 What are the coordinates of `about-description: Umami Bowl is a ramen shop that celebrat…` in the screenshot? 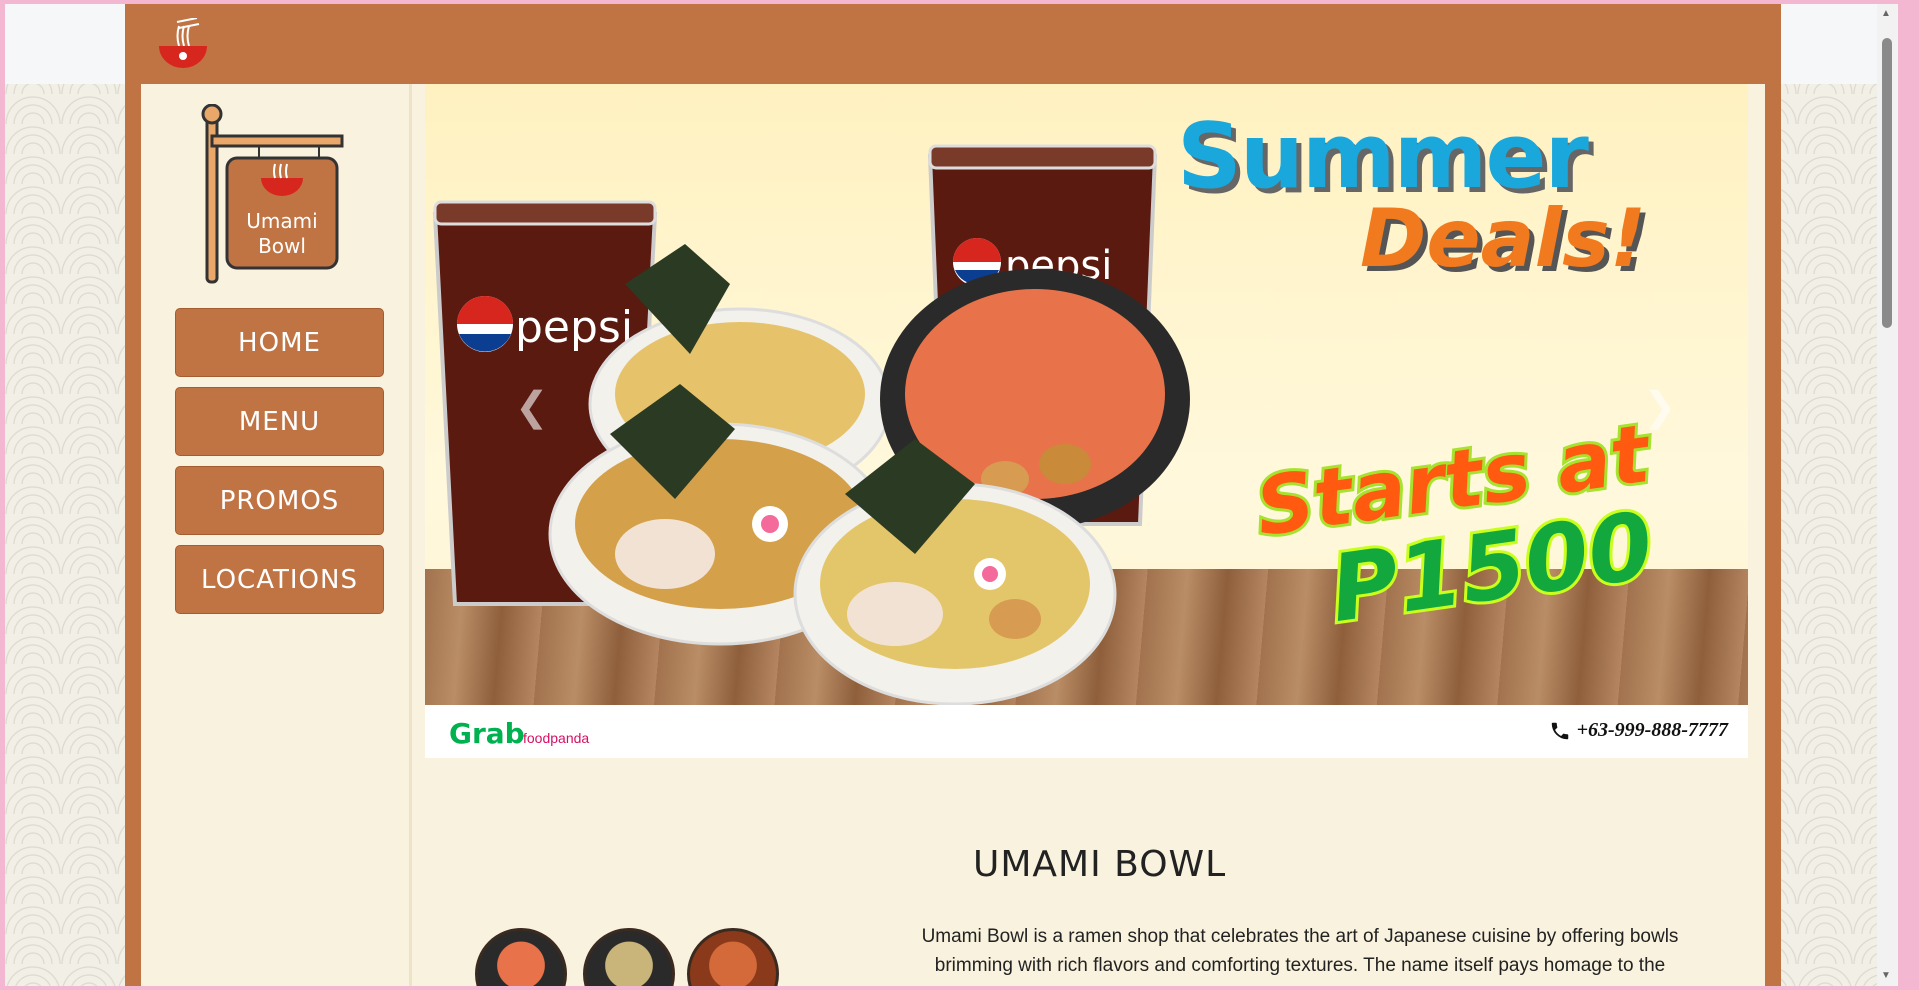 It's located at (1300, 951).